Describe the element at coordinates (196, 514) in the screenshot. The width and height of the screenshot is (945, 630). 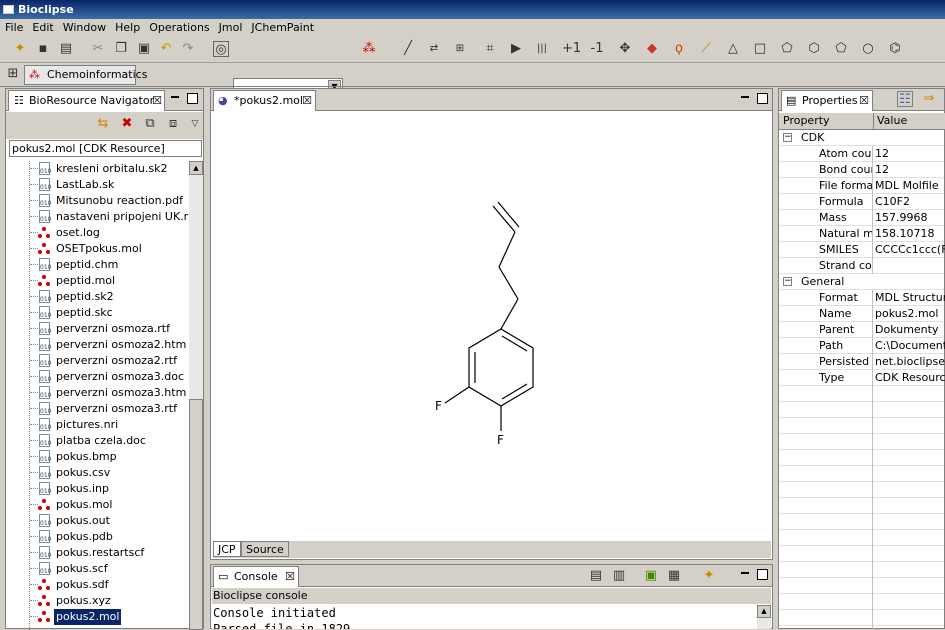
I see `scroll-thumb` at that location.